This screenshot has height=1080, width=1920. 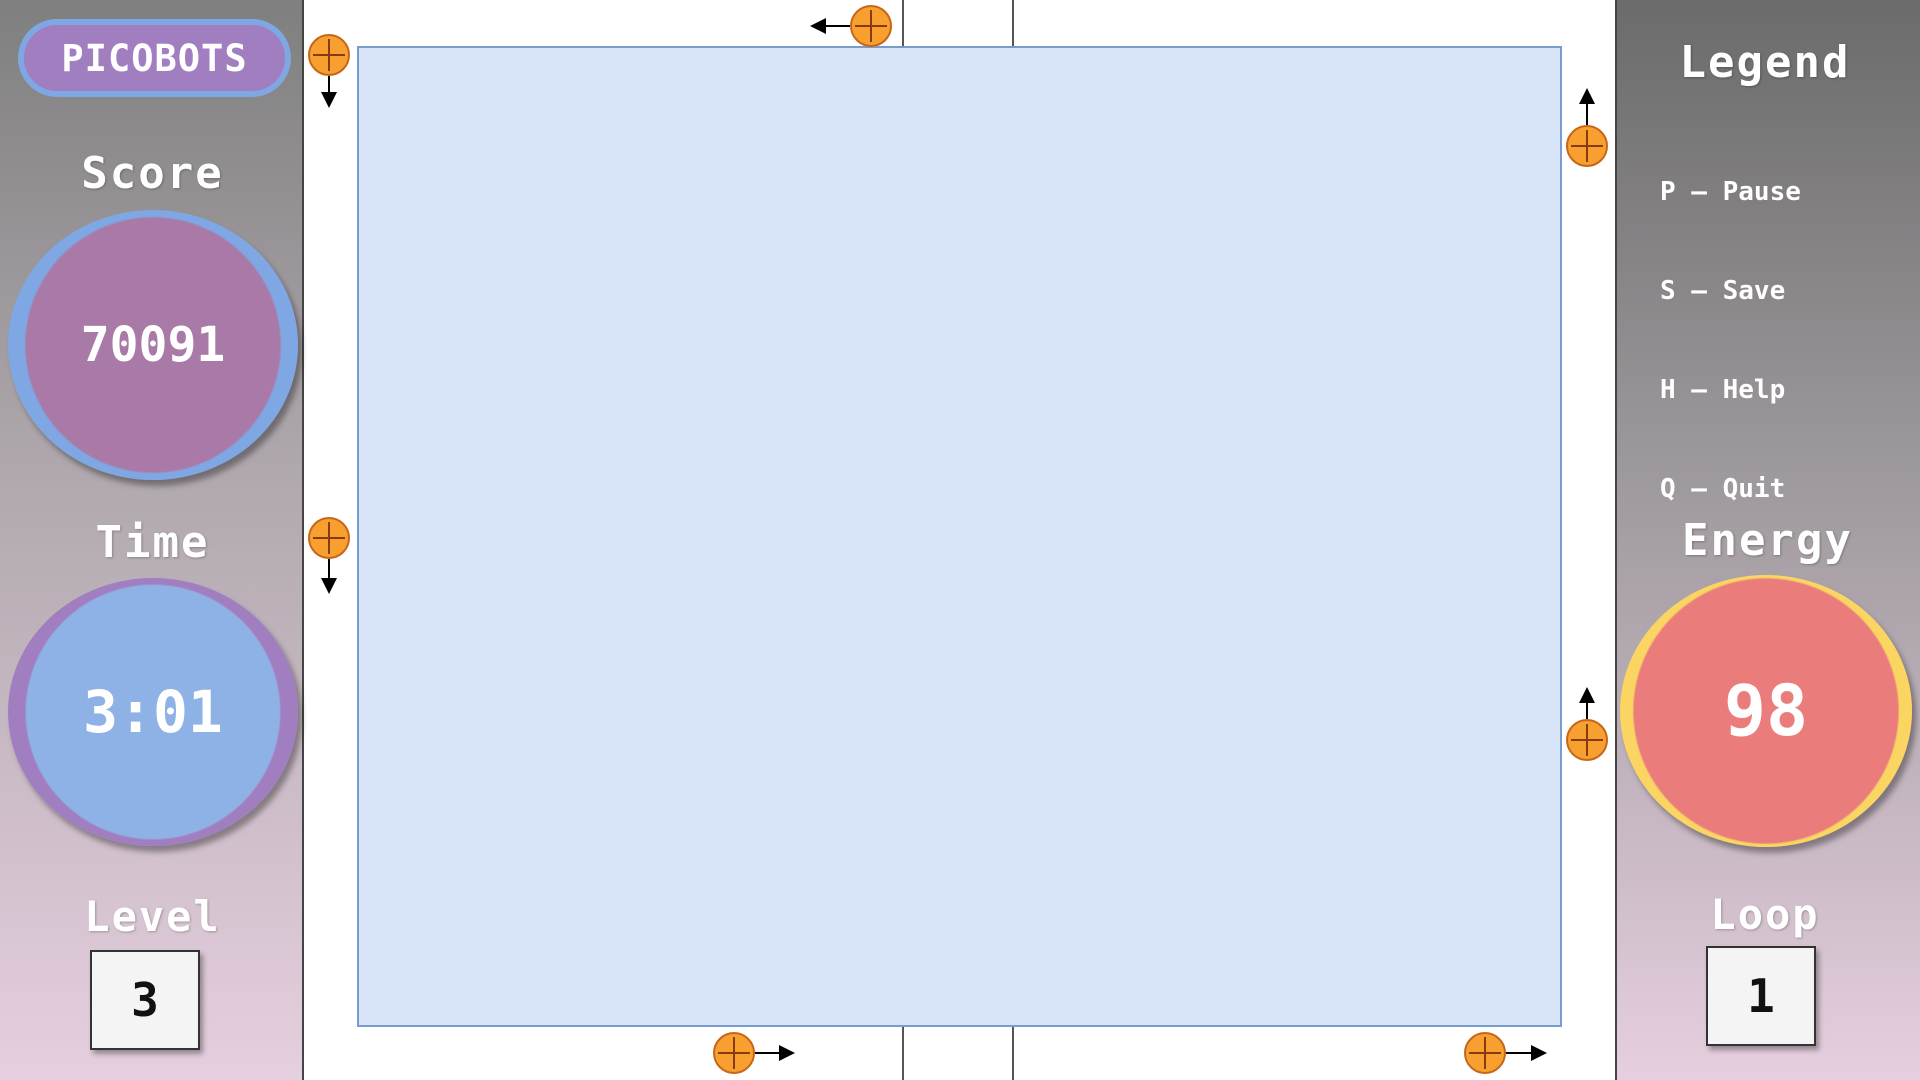 I want to click on loop-label: Loop, so click(x=1765, y=914).